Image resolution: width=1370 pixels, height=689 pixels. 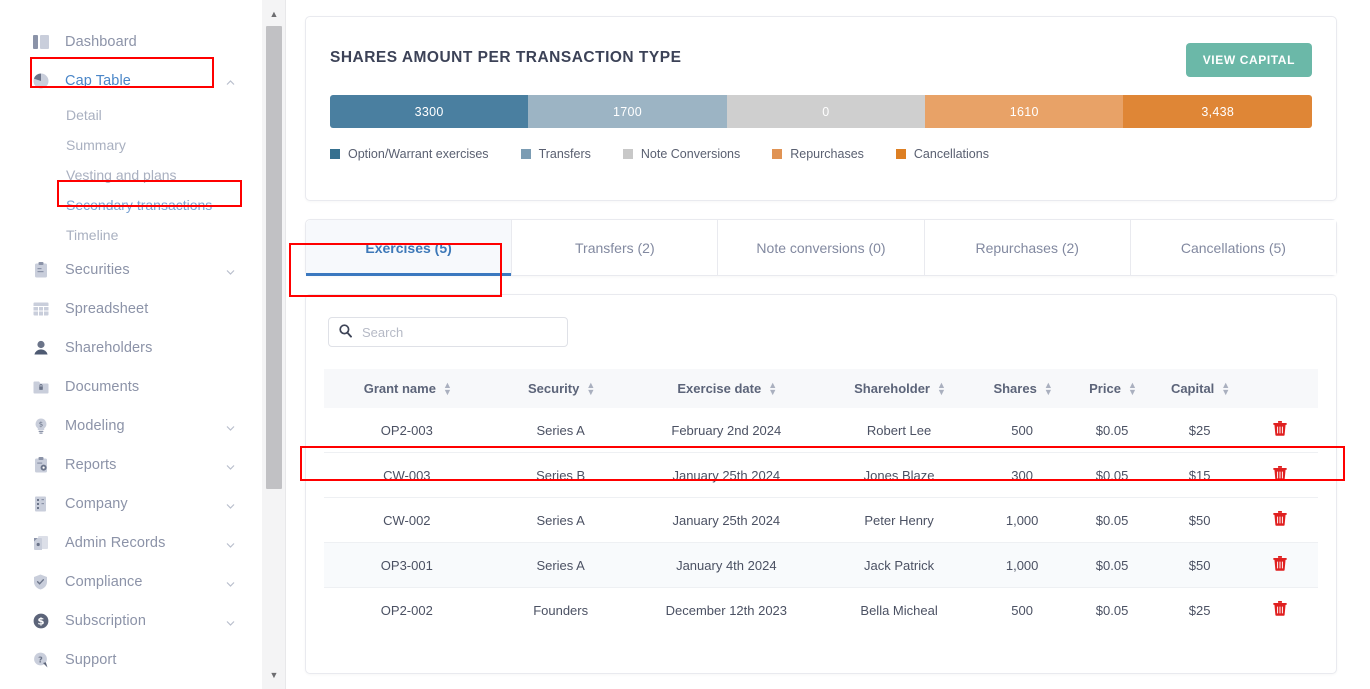 I want to click on tab-cancellations: Cancellations (5), so click(x=1233, y=247).